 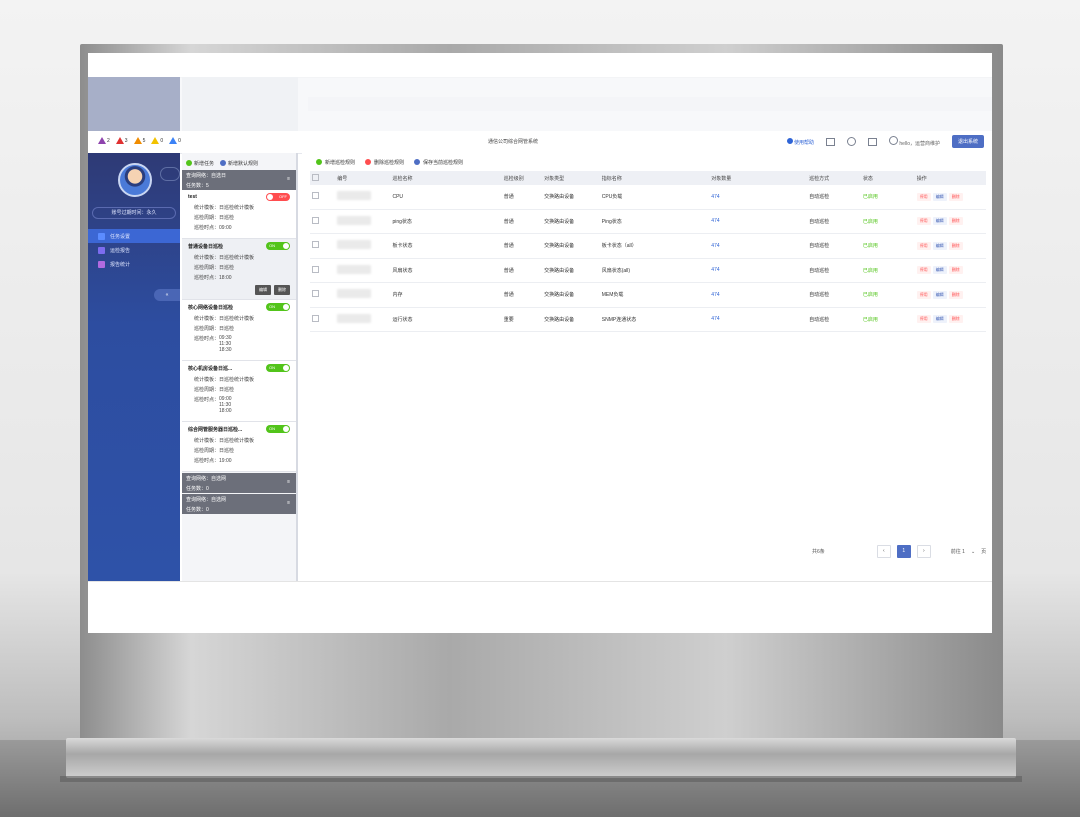 What do you see at coordinates (831, 141) in the screenshot?
I see `message-icon` at bounding box center [831, 141].